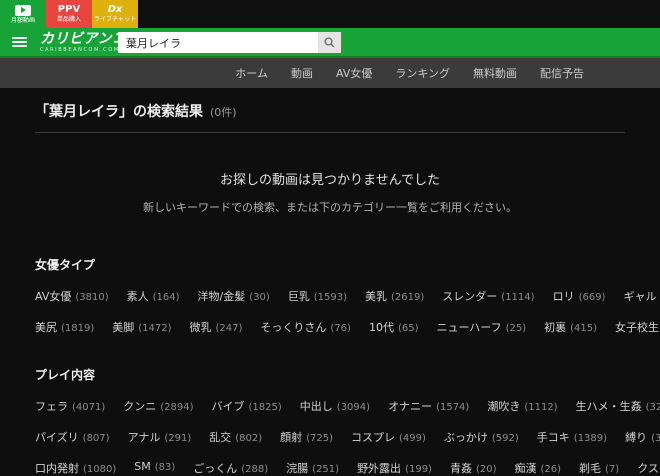 This screenshot has width=660, height=476. I want to click on category-tag: 10代 (65), so click(394, 327).